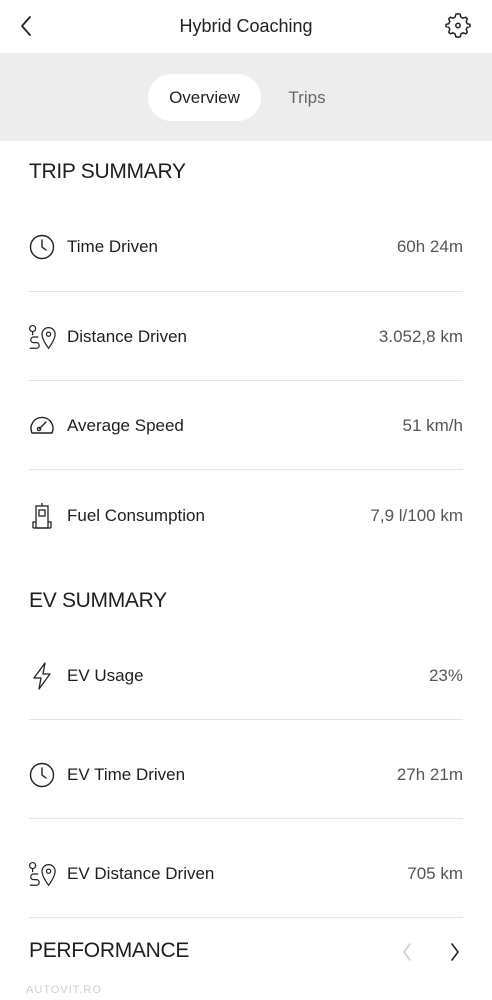 This screenshot has width=492, height=1000. I want to click on row-label: Distance Driven, so click(127, 336).